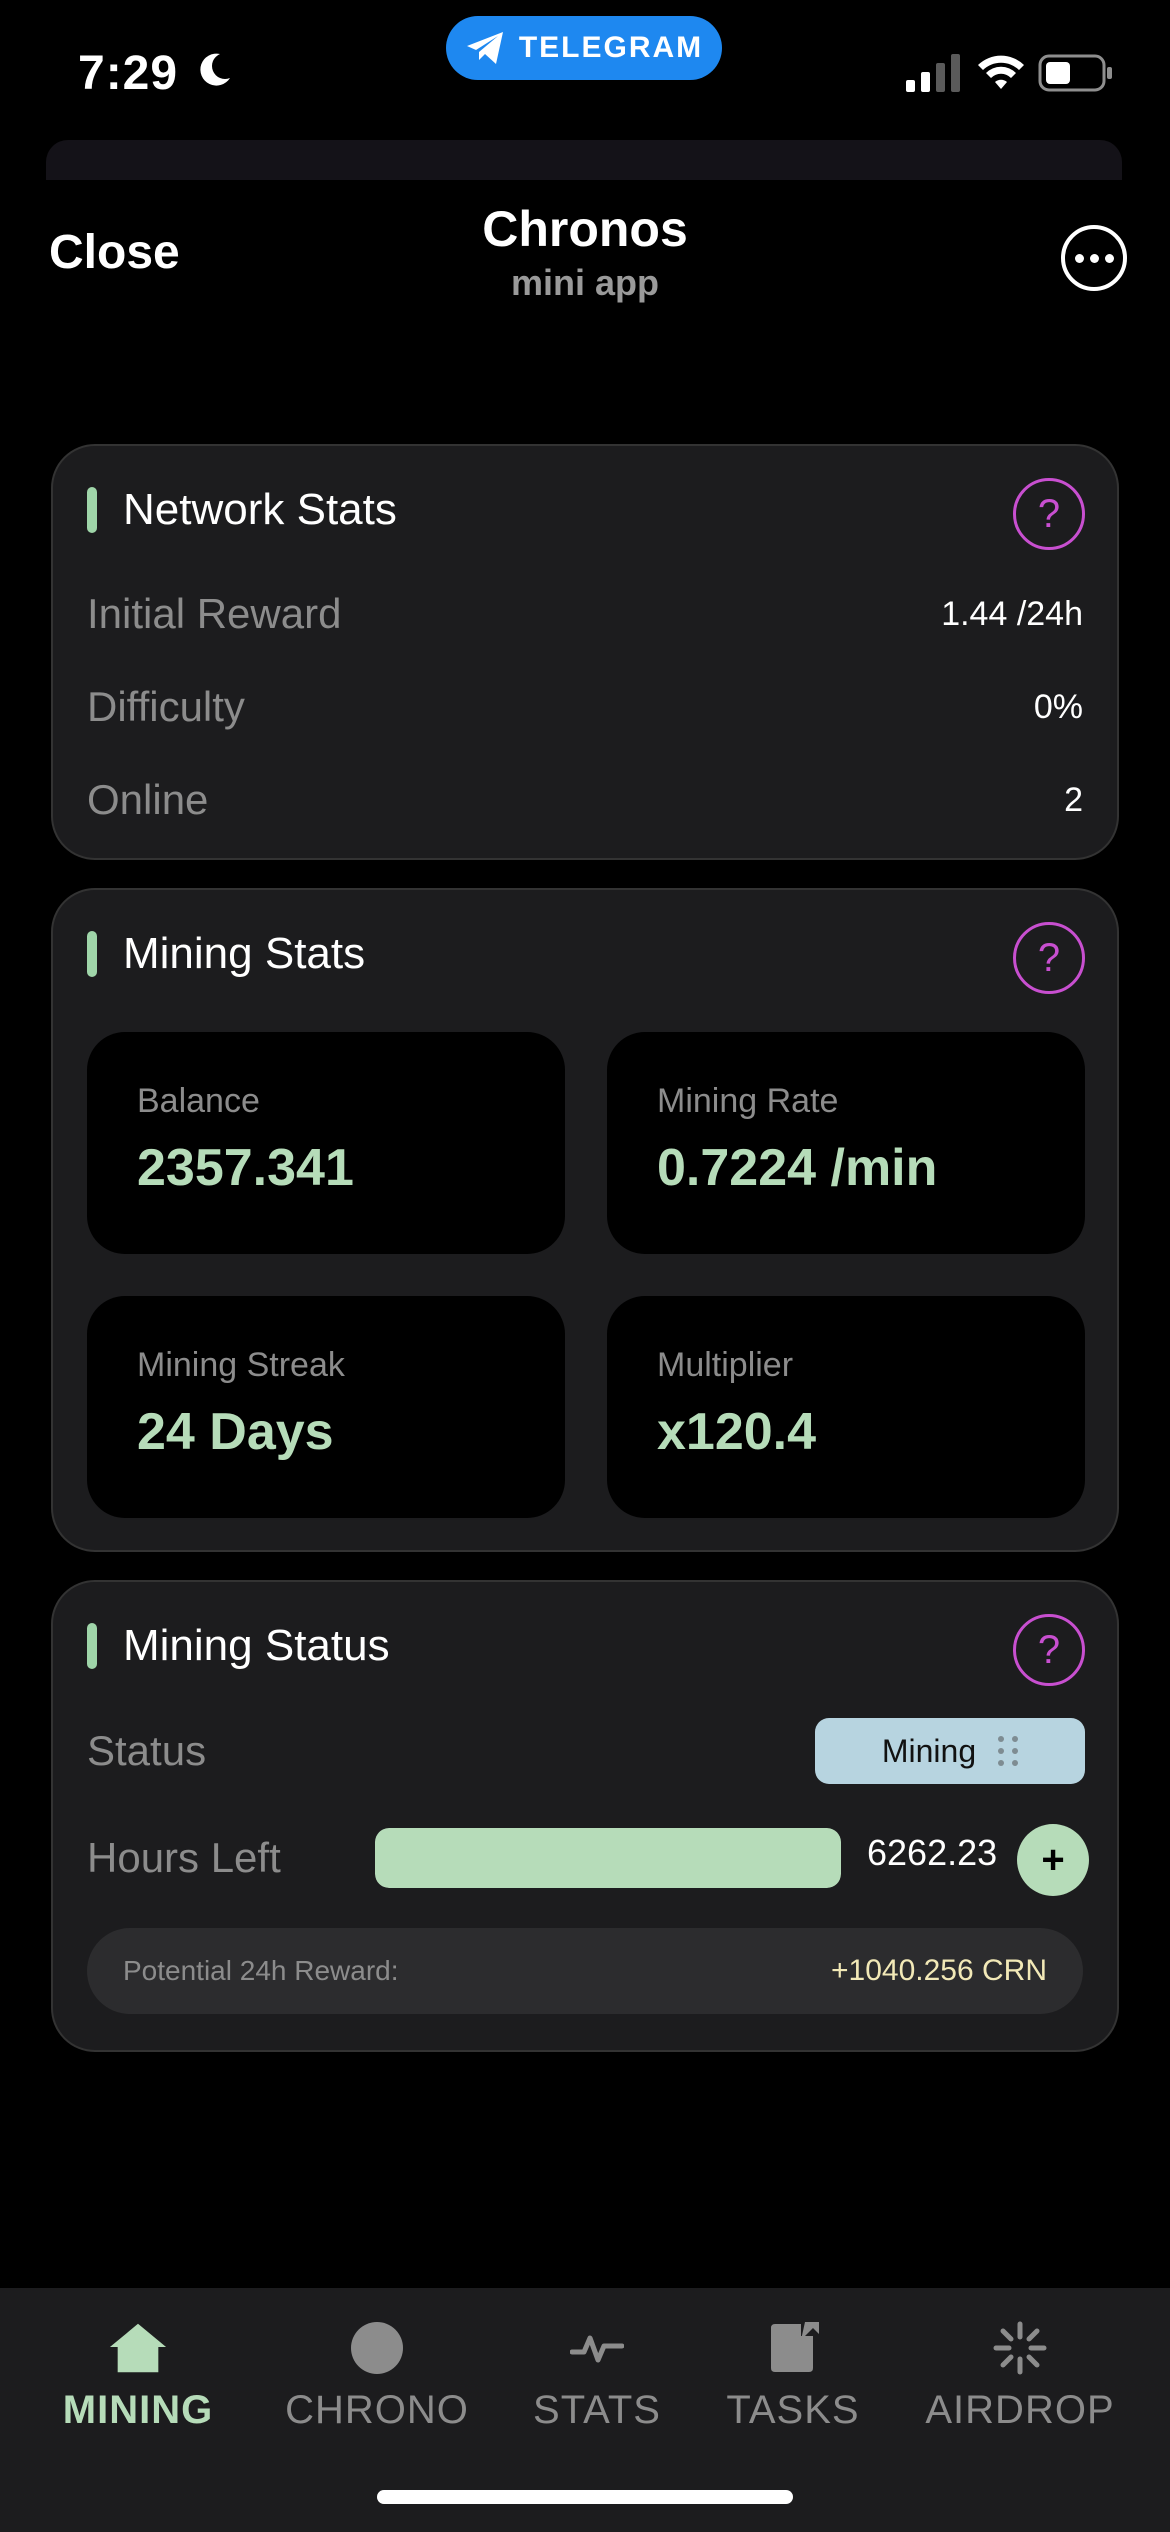 Image resolution: width=1170 pixels, height=2532 pixels. What do you see at coordinates (748, 1101) in the screenshot?
I see `tile-label: Mining Rate` at bounding box center [748, 1101].